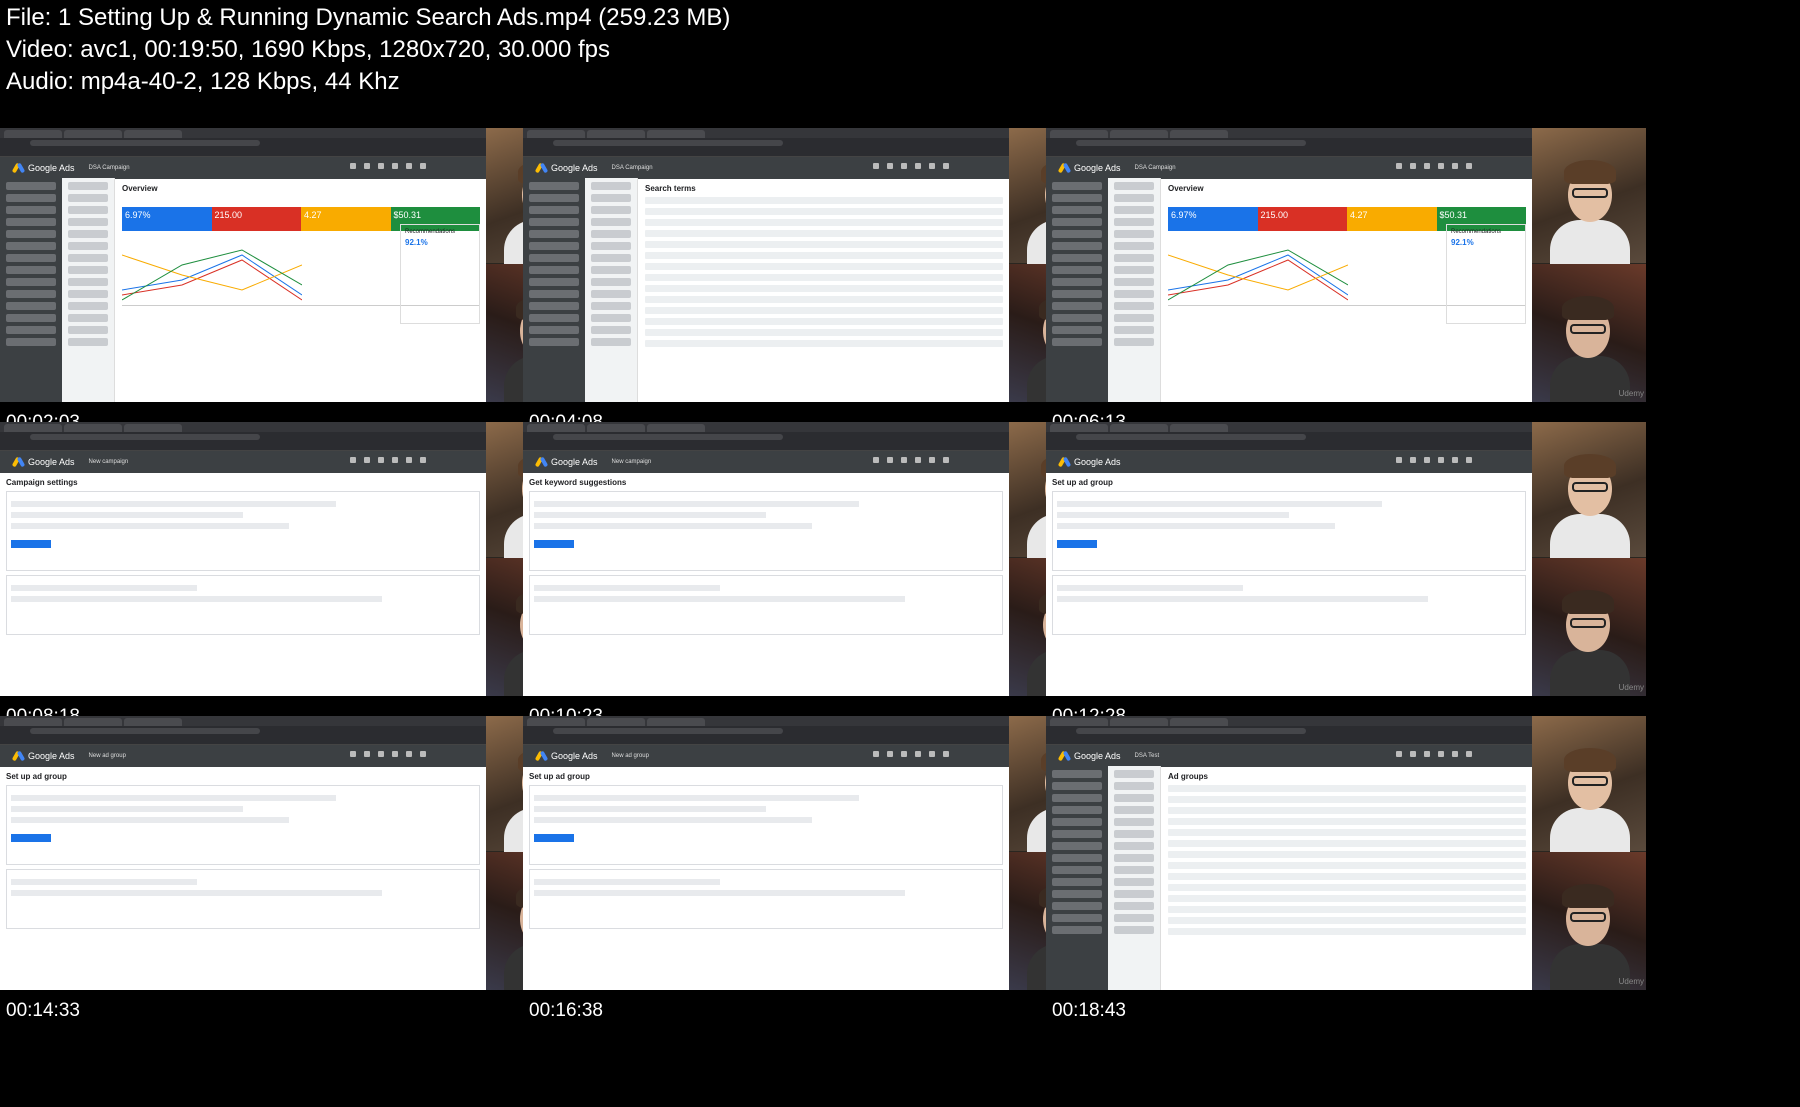 Image resolution: width=1800 pixels, height=1107 pixels. What do you see at coordinates (256, 219) in the screenshot?
I see `kpi-card: 215.00` at bounding box center [256, 219].